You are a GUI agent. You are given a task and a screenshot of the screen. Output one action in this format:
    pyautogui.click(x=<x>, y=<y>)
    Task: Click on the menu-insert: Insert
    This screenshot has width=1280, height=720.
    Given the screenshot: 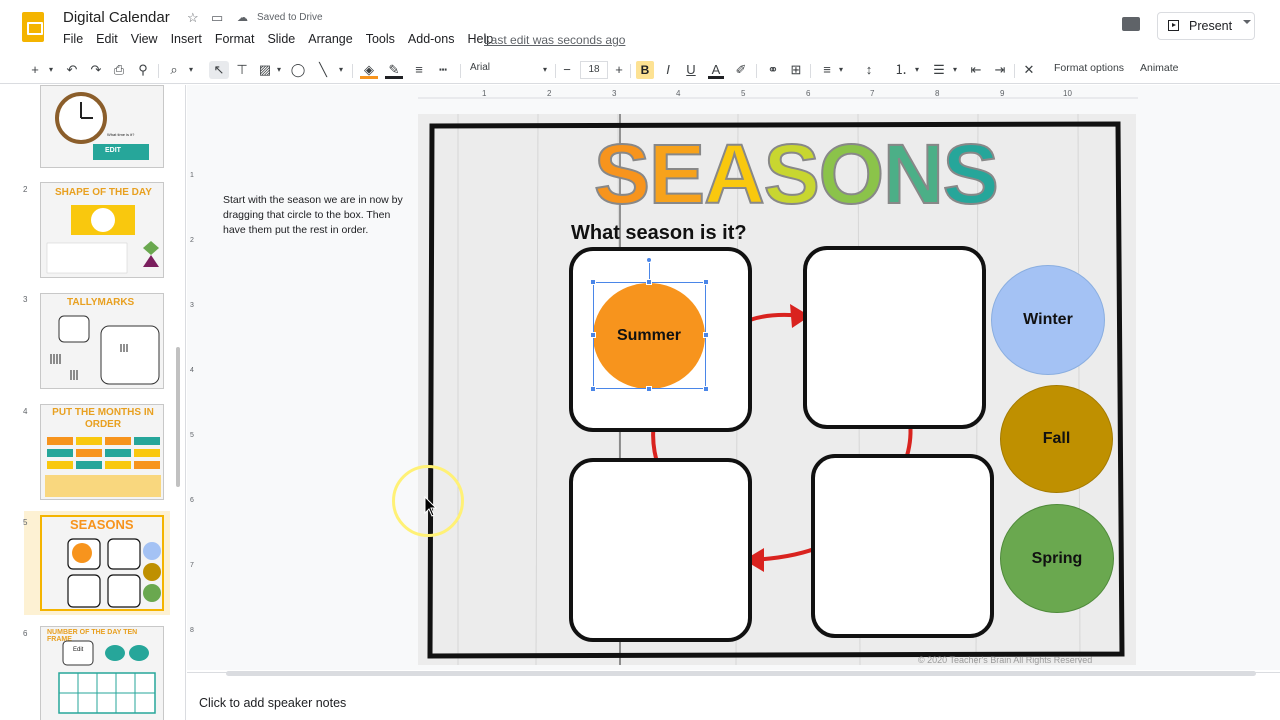 What is the action you would take?
    pyautogui.click(x=186, y=39)
    